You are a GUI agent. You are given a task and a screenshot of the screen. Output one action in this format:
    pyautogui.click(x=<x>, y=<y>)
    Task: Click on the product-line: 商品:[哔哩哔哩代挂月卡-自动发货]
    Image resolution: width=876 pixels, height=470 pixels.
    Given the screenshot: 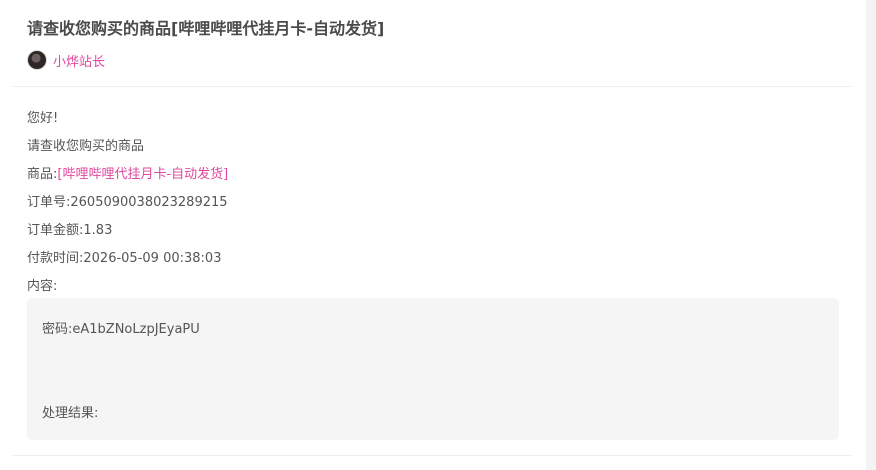 What is the action you would take?
    pyautogui.click(x=127, y=172)
    